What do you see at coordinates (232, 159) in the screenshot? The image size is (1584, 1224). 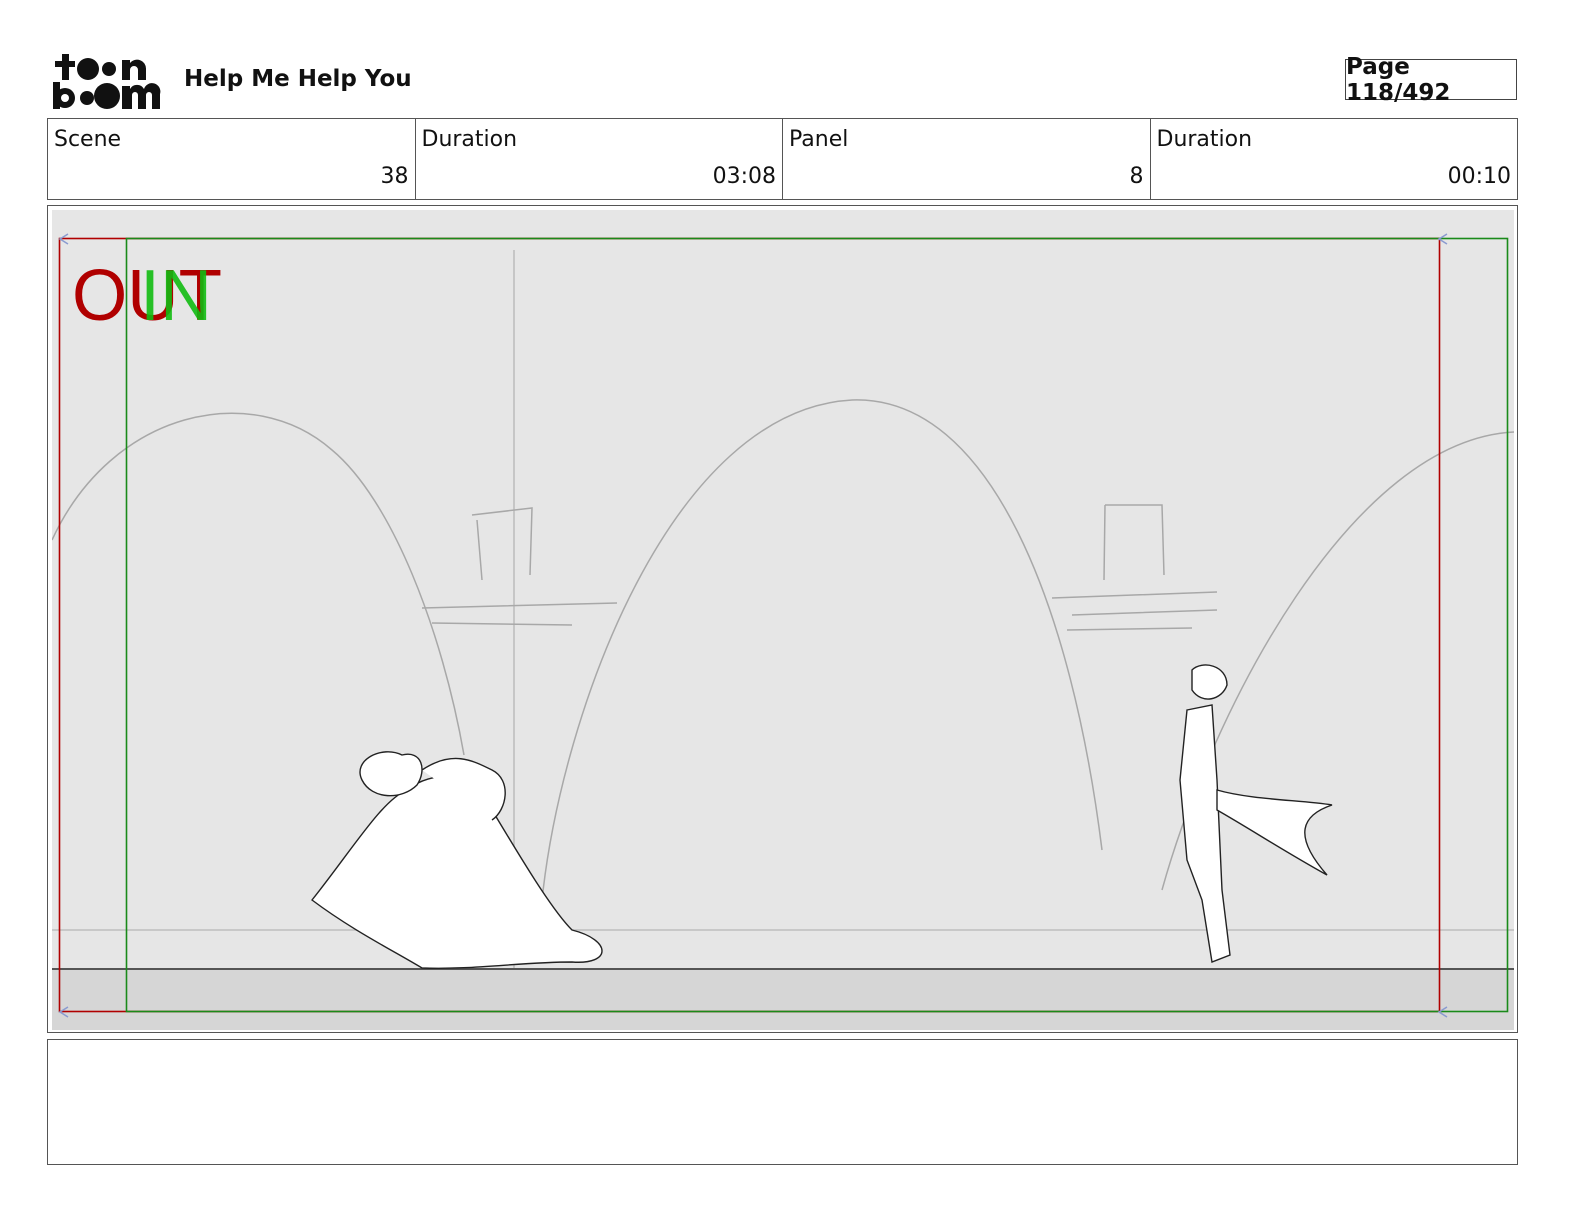 I see `scene-cell: Scene 38` at bounding box center [232, 159].